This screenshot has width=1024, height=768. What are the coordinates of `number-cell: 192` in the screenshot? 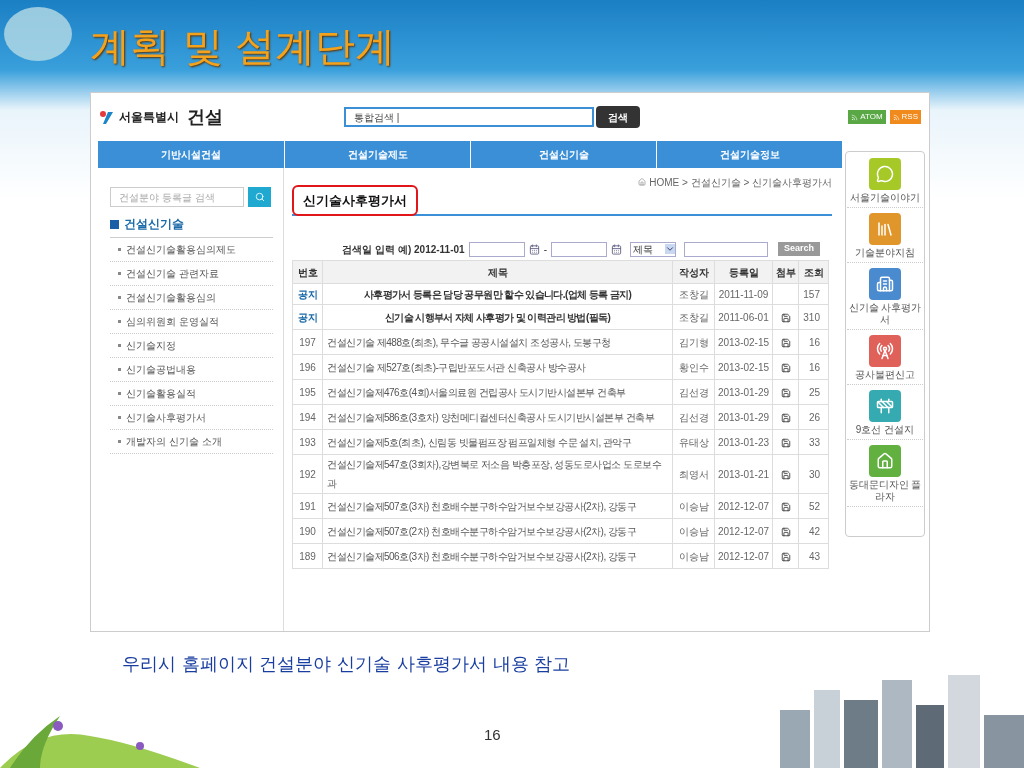 It's located at (307, 474).